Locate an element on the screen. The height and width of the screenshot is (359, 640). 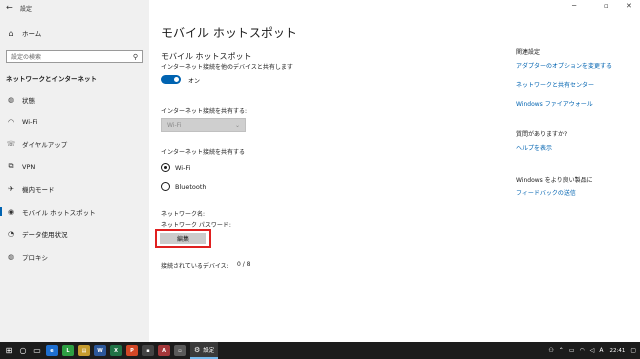
link-network-sharing-center: ネットワークと共有センター is located at coordinates (555, 84).